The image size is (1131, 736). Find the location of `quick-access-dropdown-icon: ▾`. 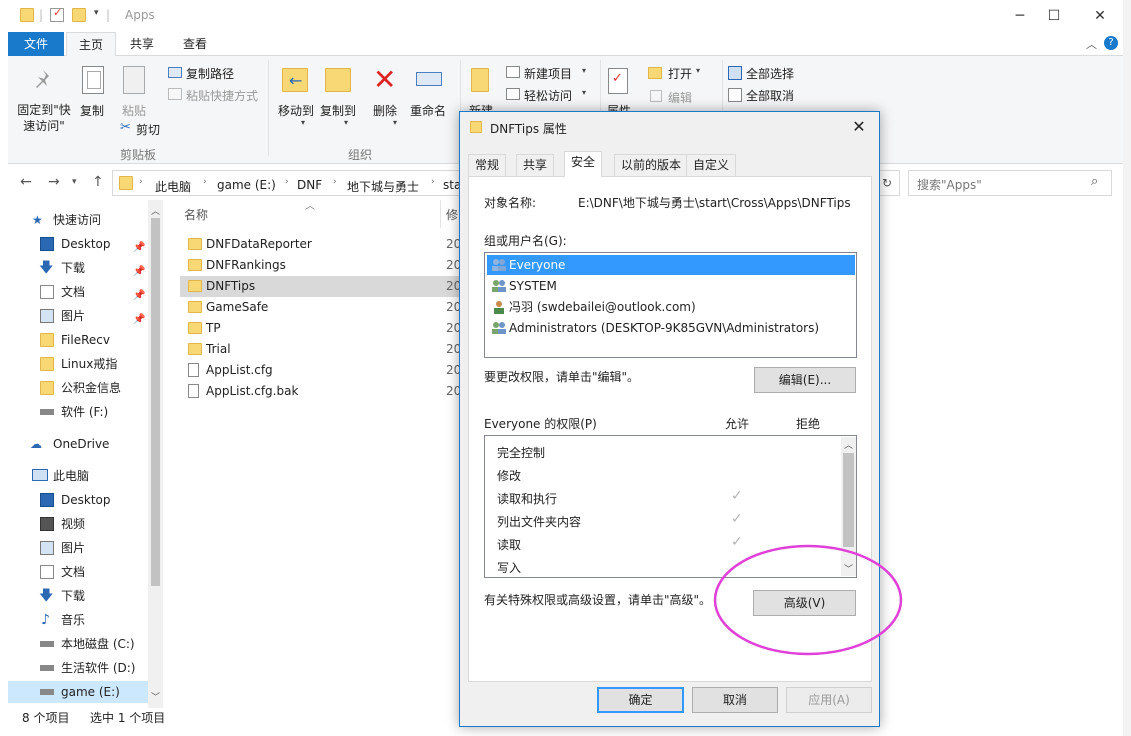

quick-access-dropdown-icon: ▾ is located at coordinates (96, 16).